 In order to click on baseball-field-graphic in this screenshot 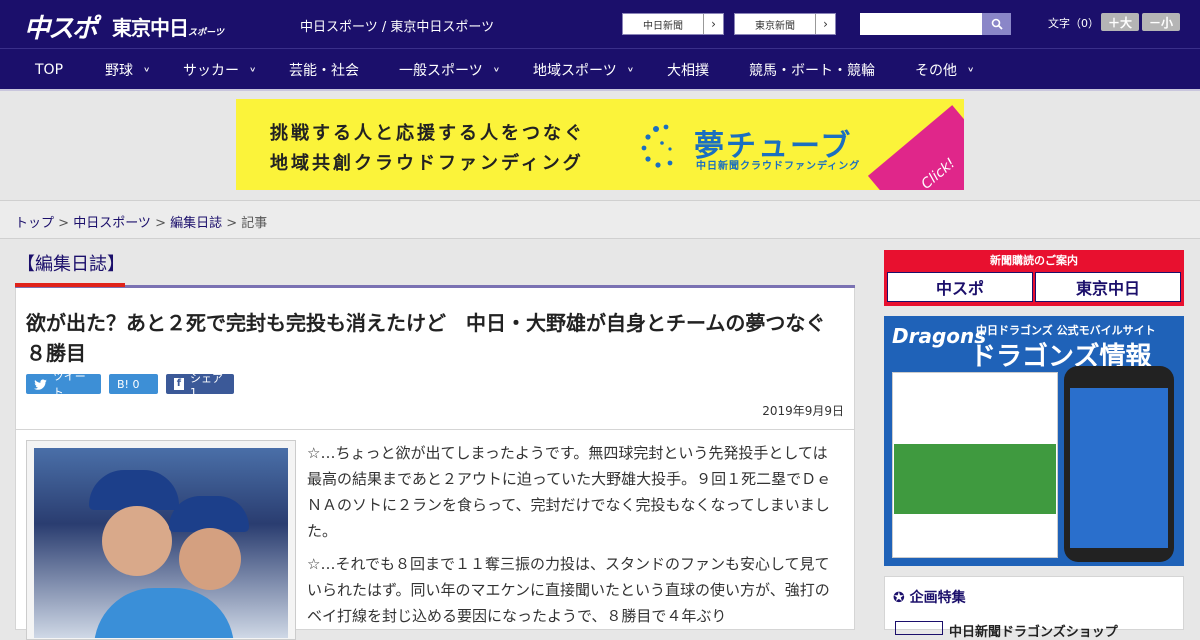, I will do `click(975, 479)`.